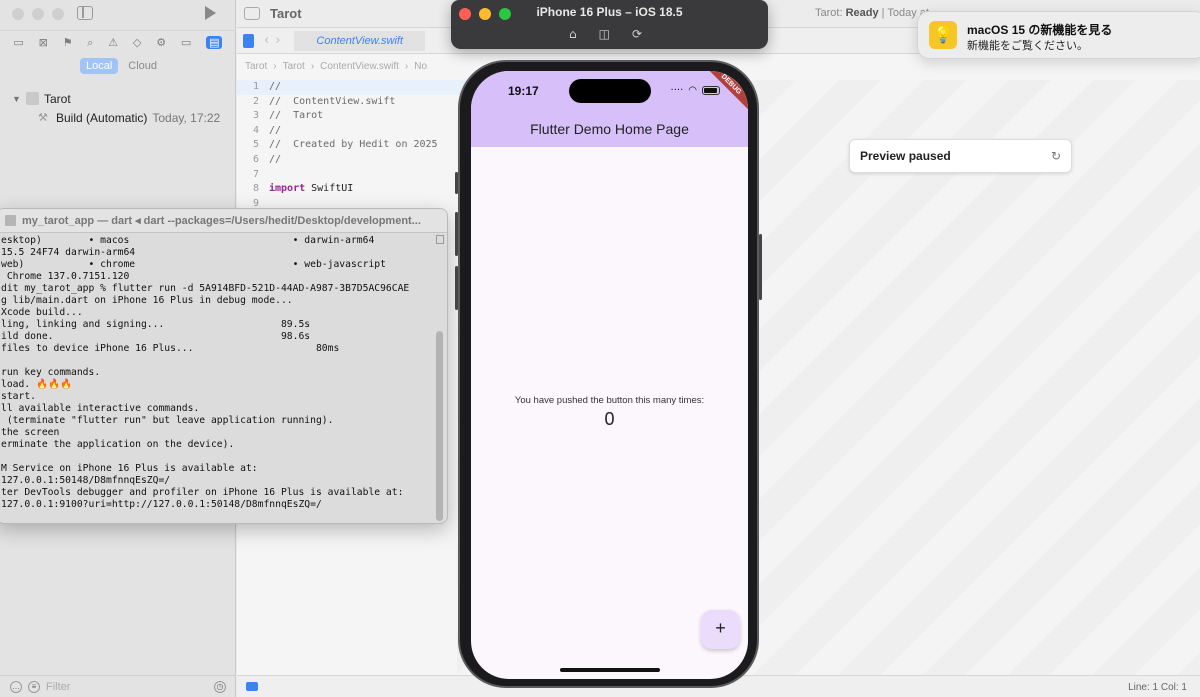 The height and width of the screenshot is (697, 1200). I want to click on notification-body: 新機能をご覧ください。, so click(1027, 46).